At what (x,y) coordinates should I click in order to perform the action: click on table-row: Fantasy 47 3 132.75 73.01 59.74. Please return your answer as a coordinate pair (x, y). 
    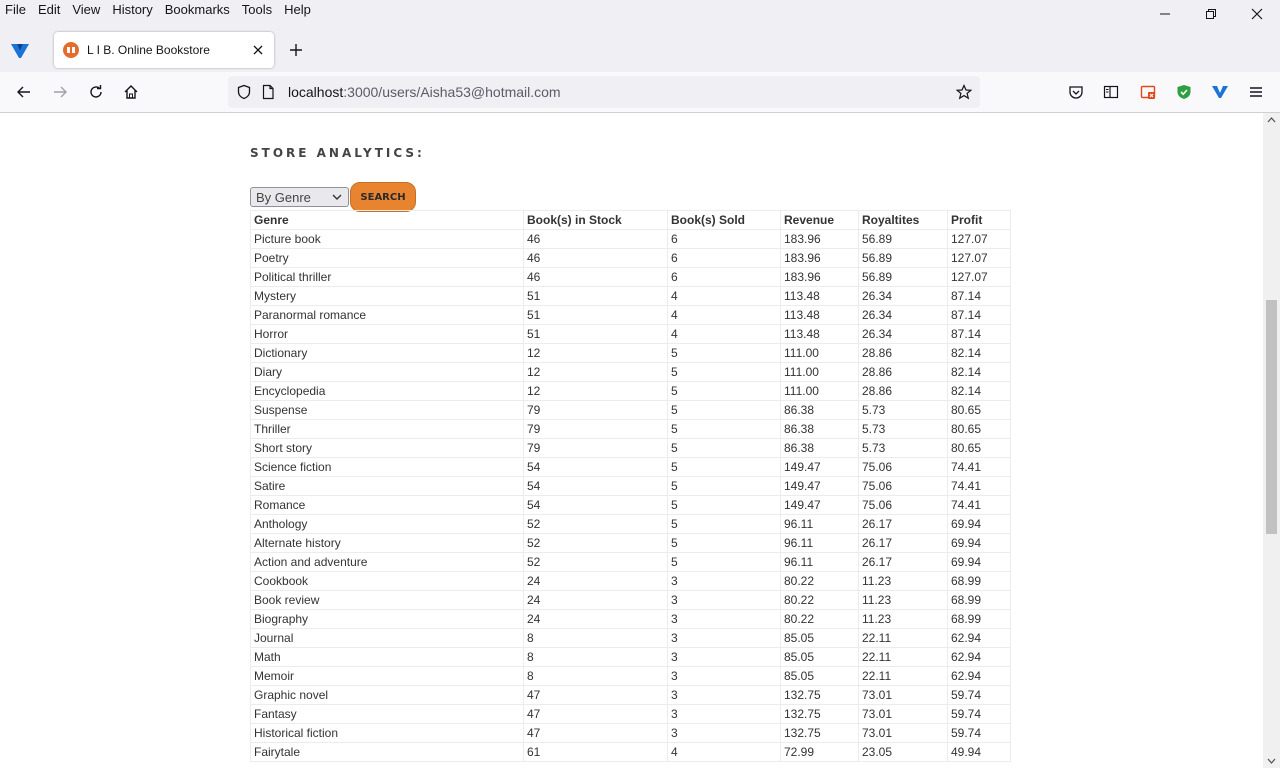
    Looking at the image, I should click on (630, 714).